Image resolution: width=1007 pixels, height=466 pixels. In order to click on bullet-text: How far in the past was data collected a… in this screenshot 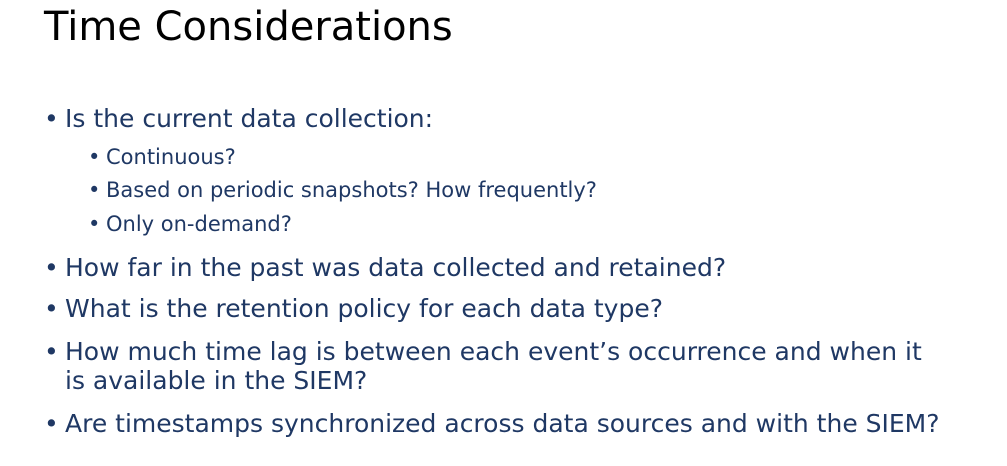, I will do `click(396, 267)`.